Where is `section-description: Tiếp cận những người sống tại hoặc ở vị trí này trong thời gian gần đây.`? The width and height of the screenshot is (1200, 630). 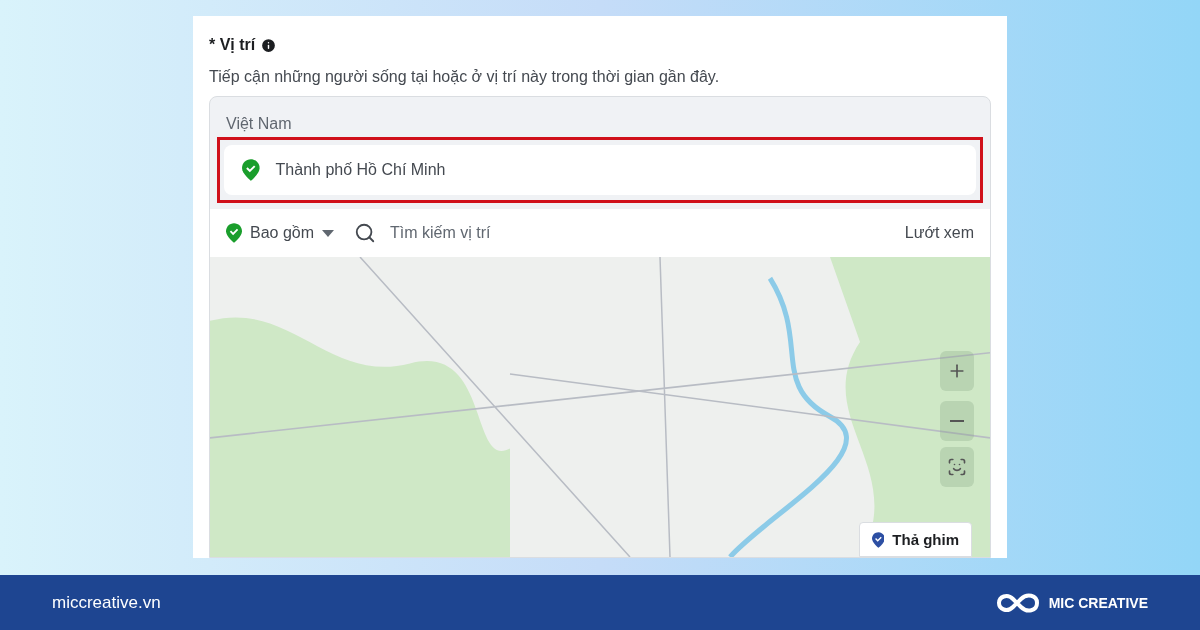
section-description: Tiếp cận những người sống tại hoặc ở vị trí này trong thời gian gần đây. is located at coordinates (465, 77).